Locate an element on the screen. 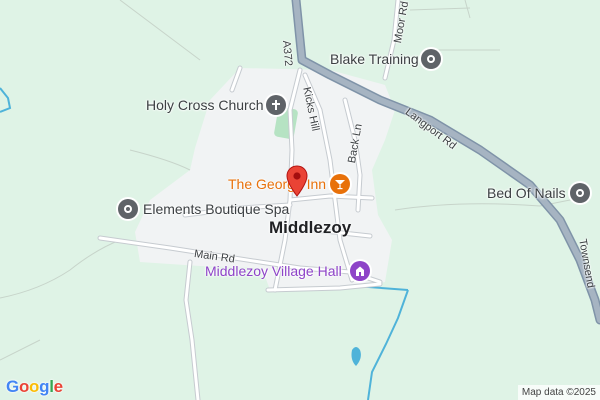 The width and height of the screenshot is (600, 400). place-label-blake-training: Blake Training is located at coordinates (374, 59).